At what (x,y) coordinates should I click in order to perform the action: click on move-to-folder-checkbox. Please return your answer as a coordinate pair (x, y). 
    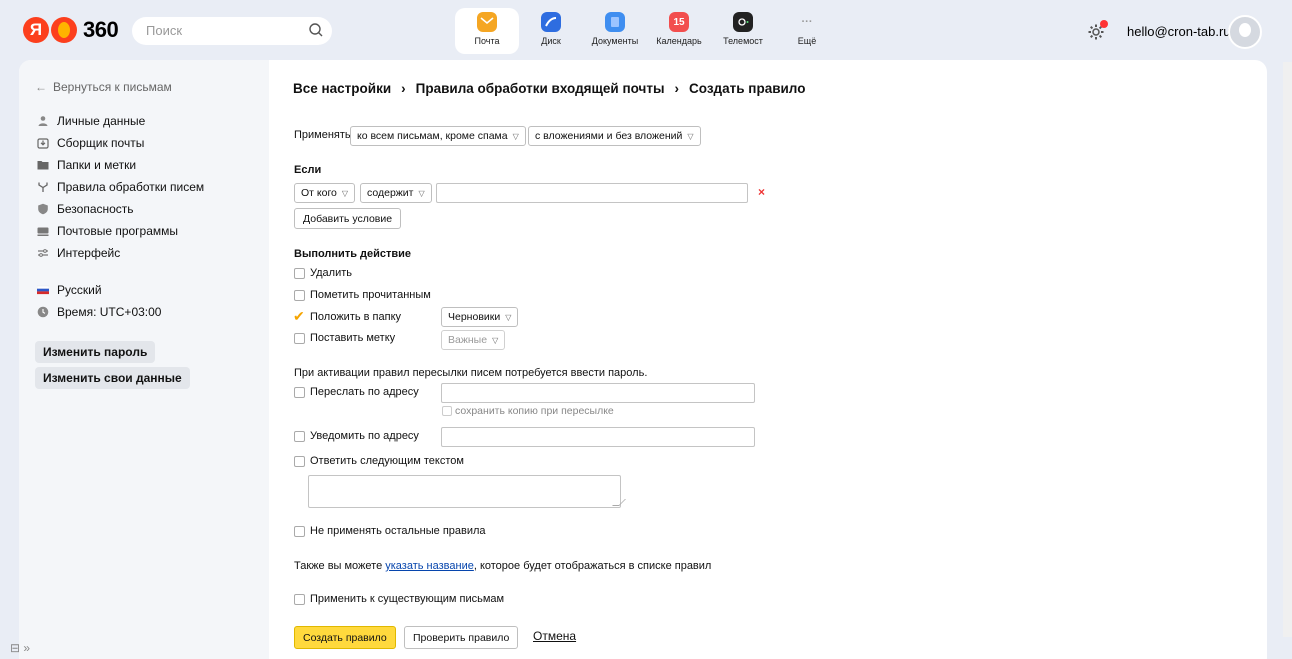
    Looking at the image, I should click on (299, 316).